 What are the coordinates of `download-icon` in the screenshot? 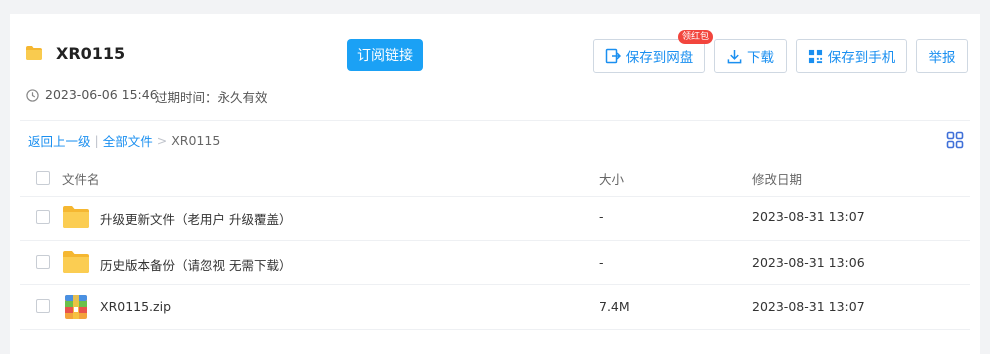 It's located at (734, 56).